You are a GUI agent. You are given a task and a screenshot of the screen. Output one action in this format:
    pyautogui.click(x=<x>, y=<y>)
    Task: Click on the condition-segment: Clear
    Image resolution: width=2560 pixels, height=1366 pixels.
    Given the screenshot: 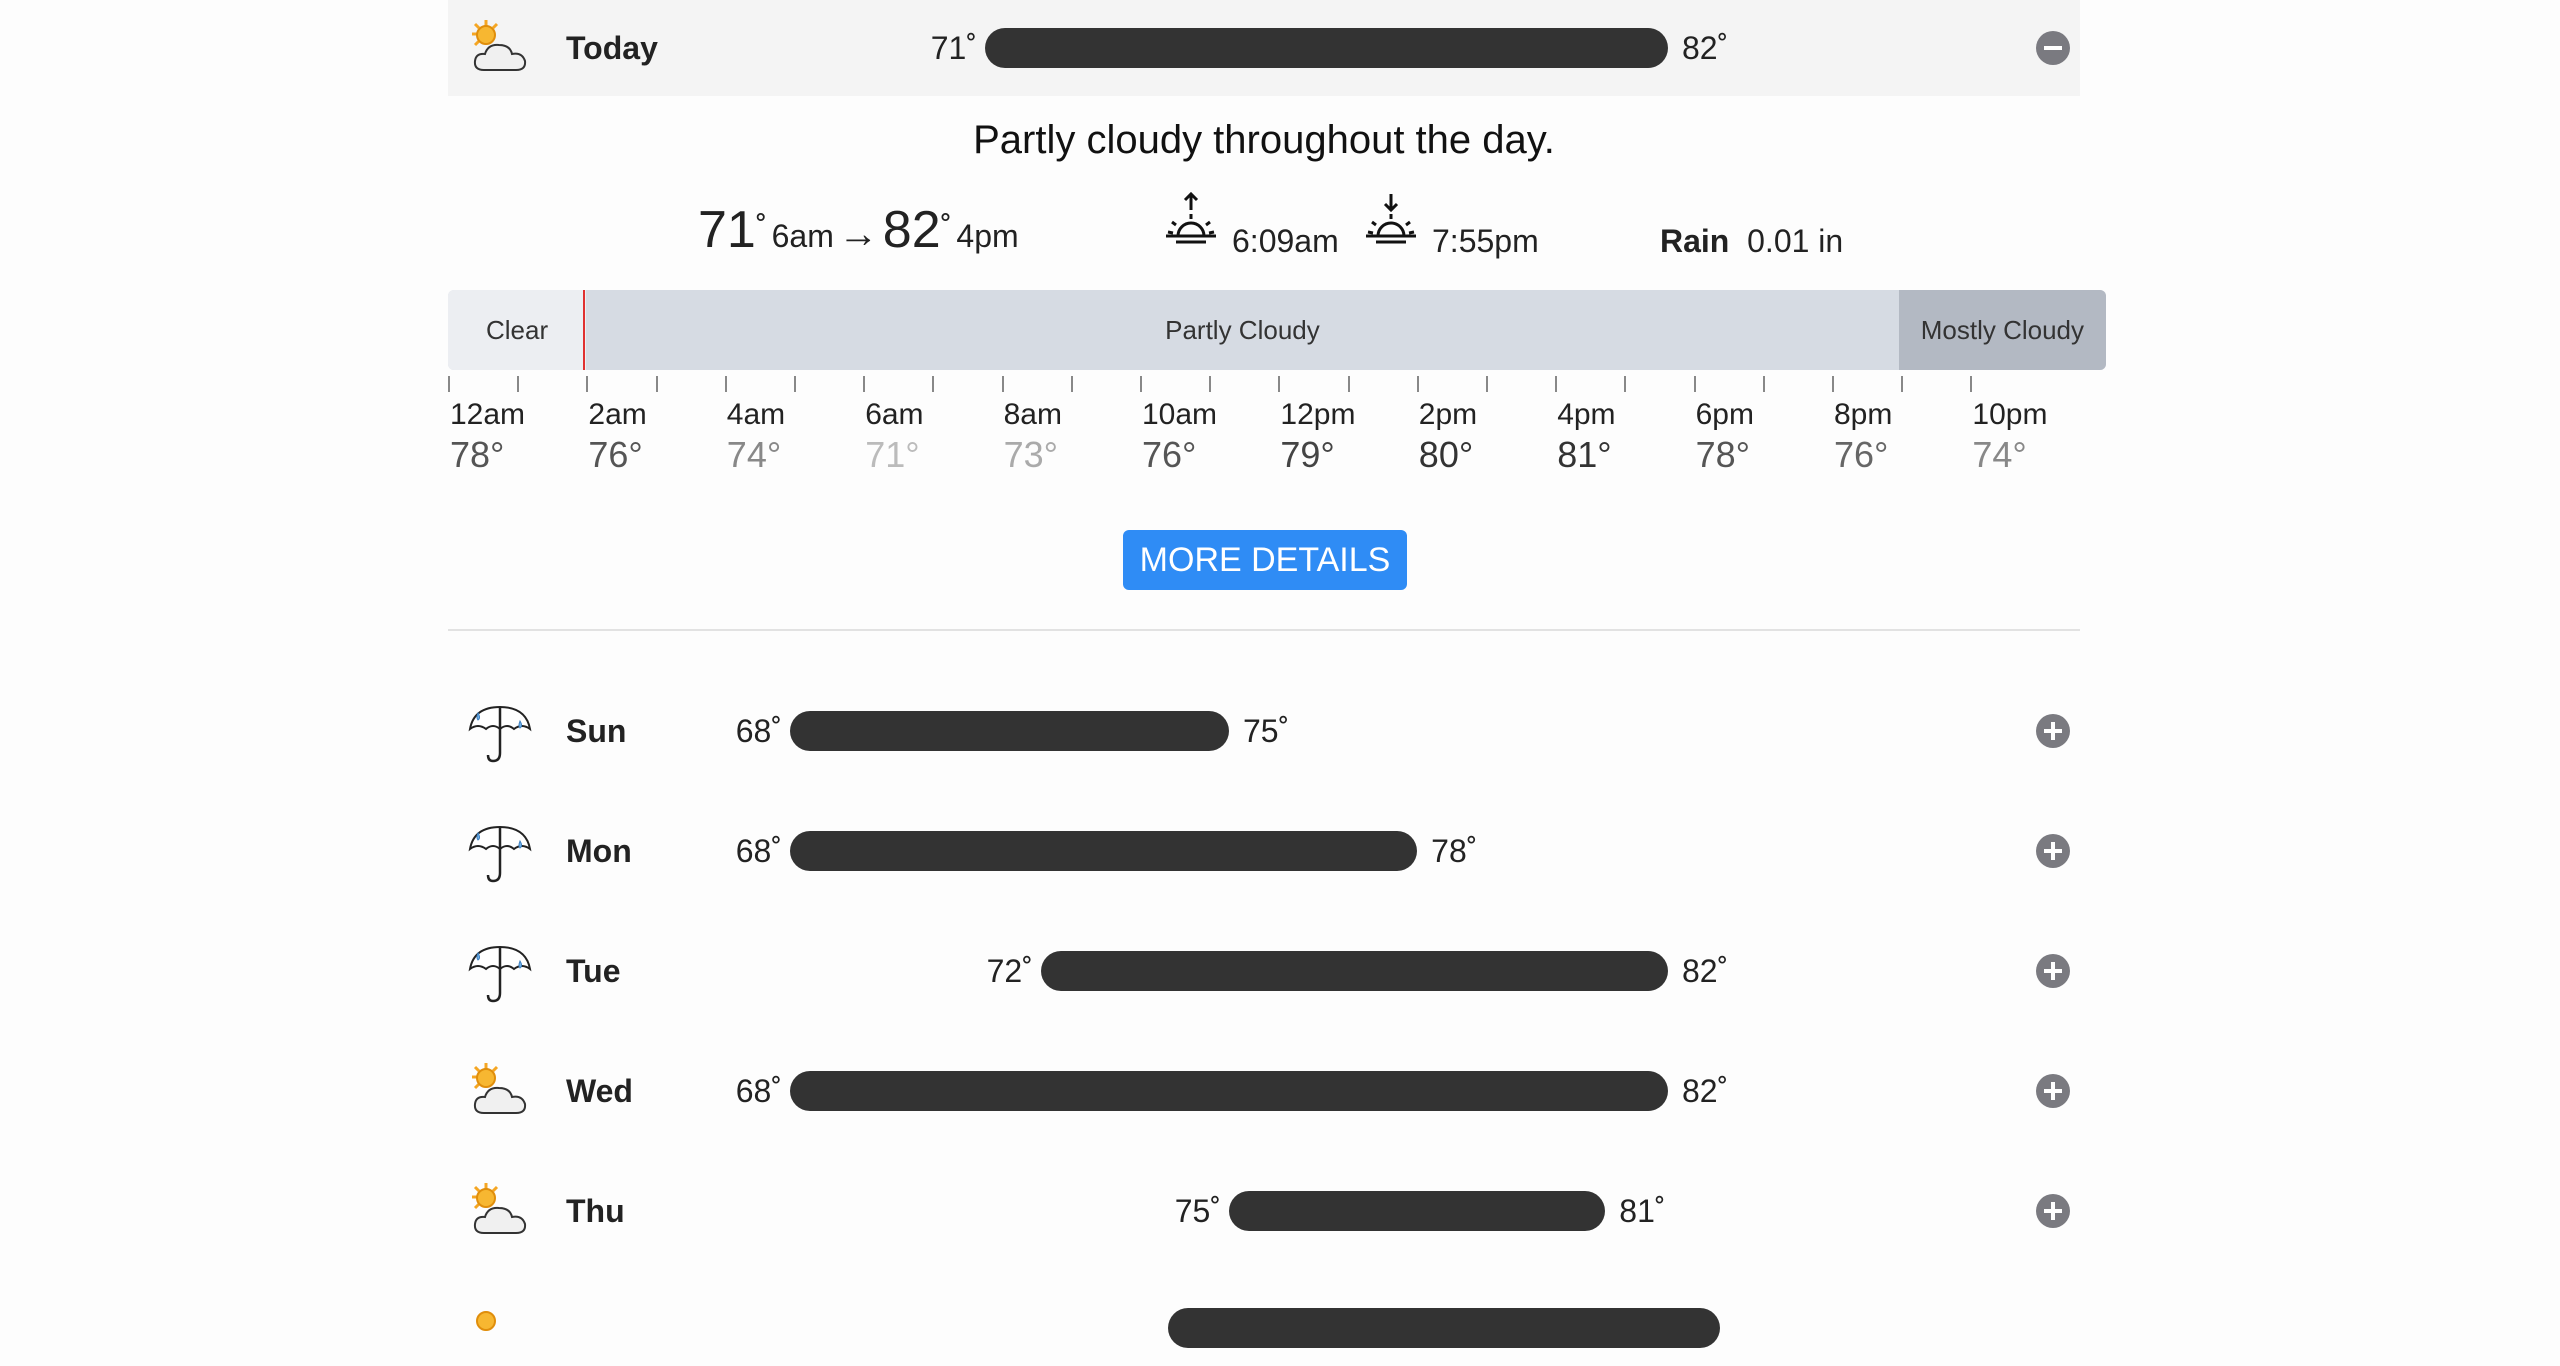 What is the action you would take?
    pyautogui.click(x=517, y=330)
    